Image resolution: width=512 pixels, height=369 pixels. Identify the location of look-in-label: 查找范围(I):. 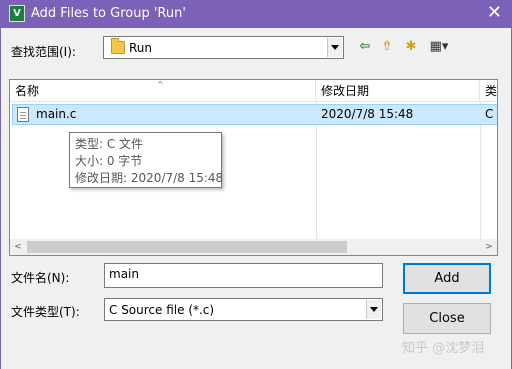
(43, 52).